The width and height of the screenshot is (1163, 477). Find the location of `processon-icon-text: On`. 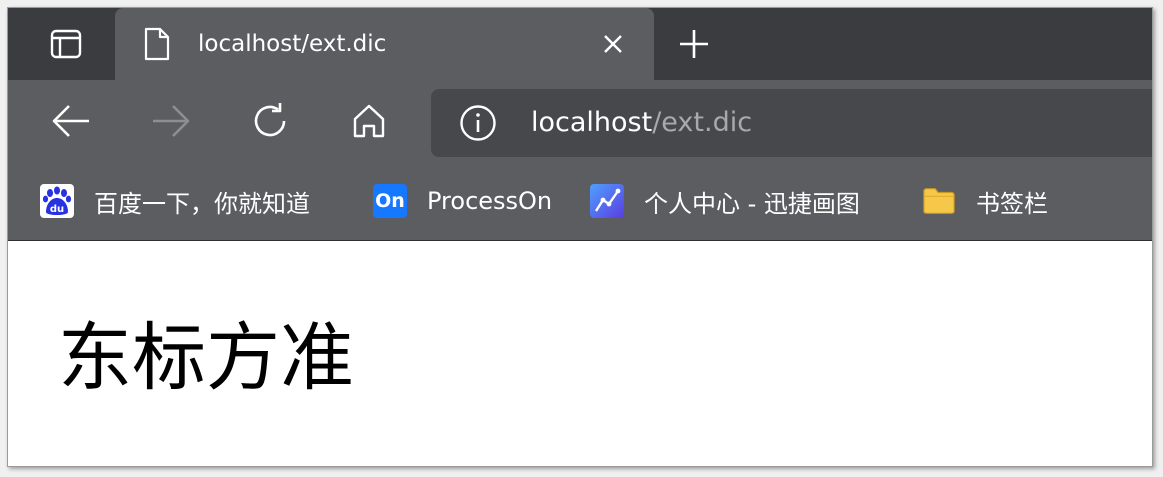

processon-icon-text: On is located at coordinates (390, 201).